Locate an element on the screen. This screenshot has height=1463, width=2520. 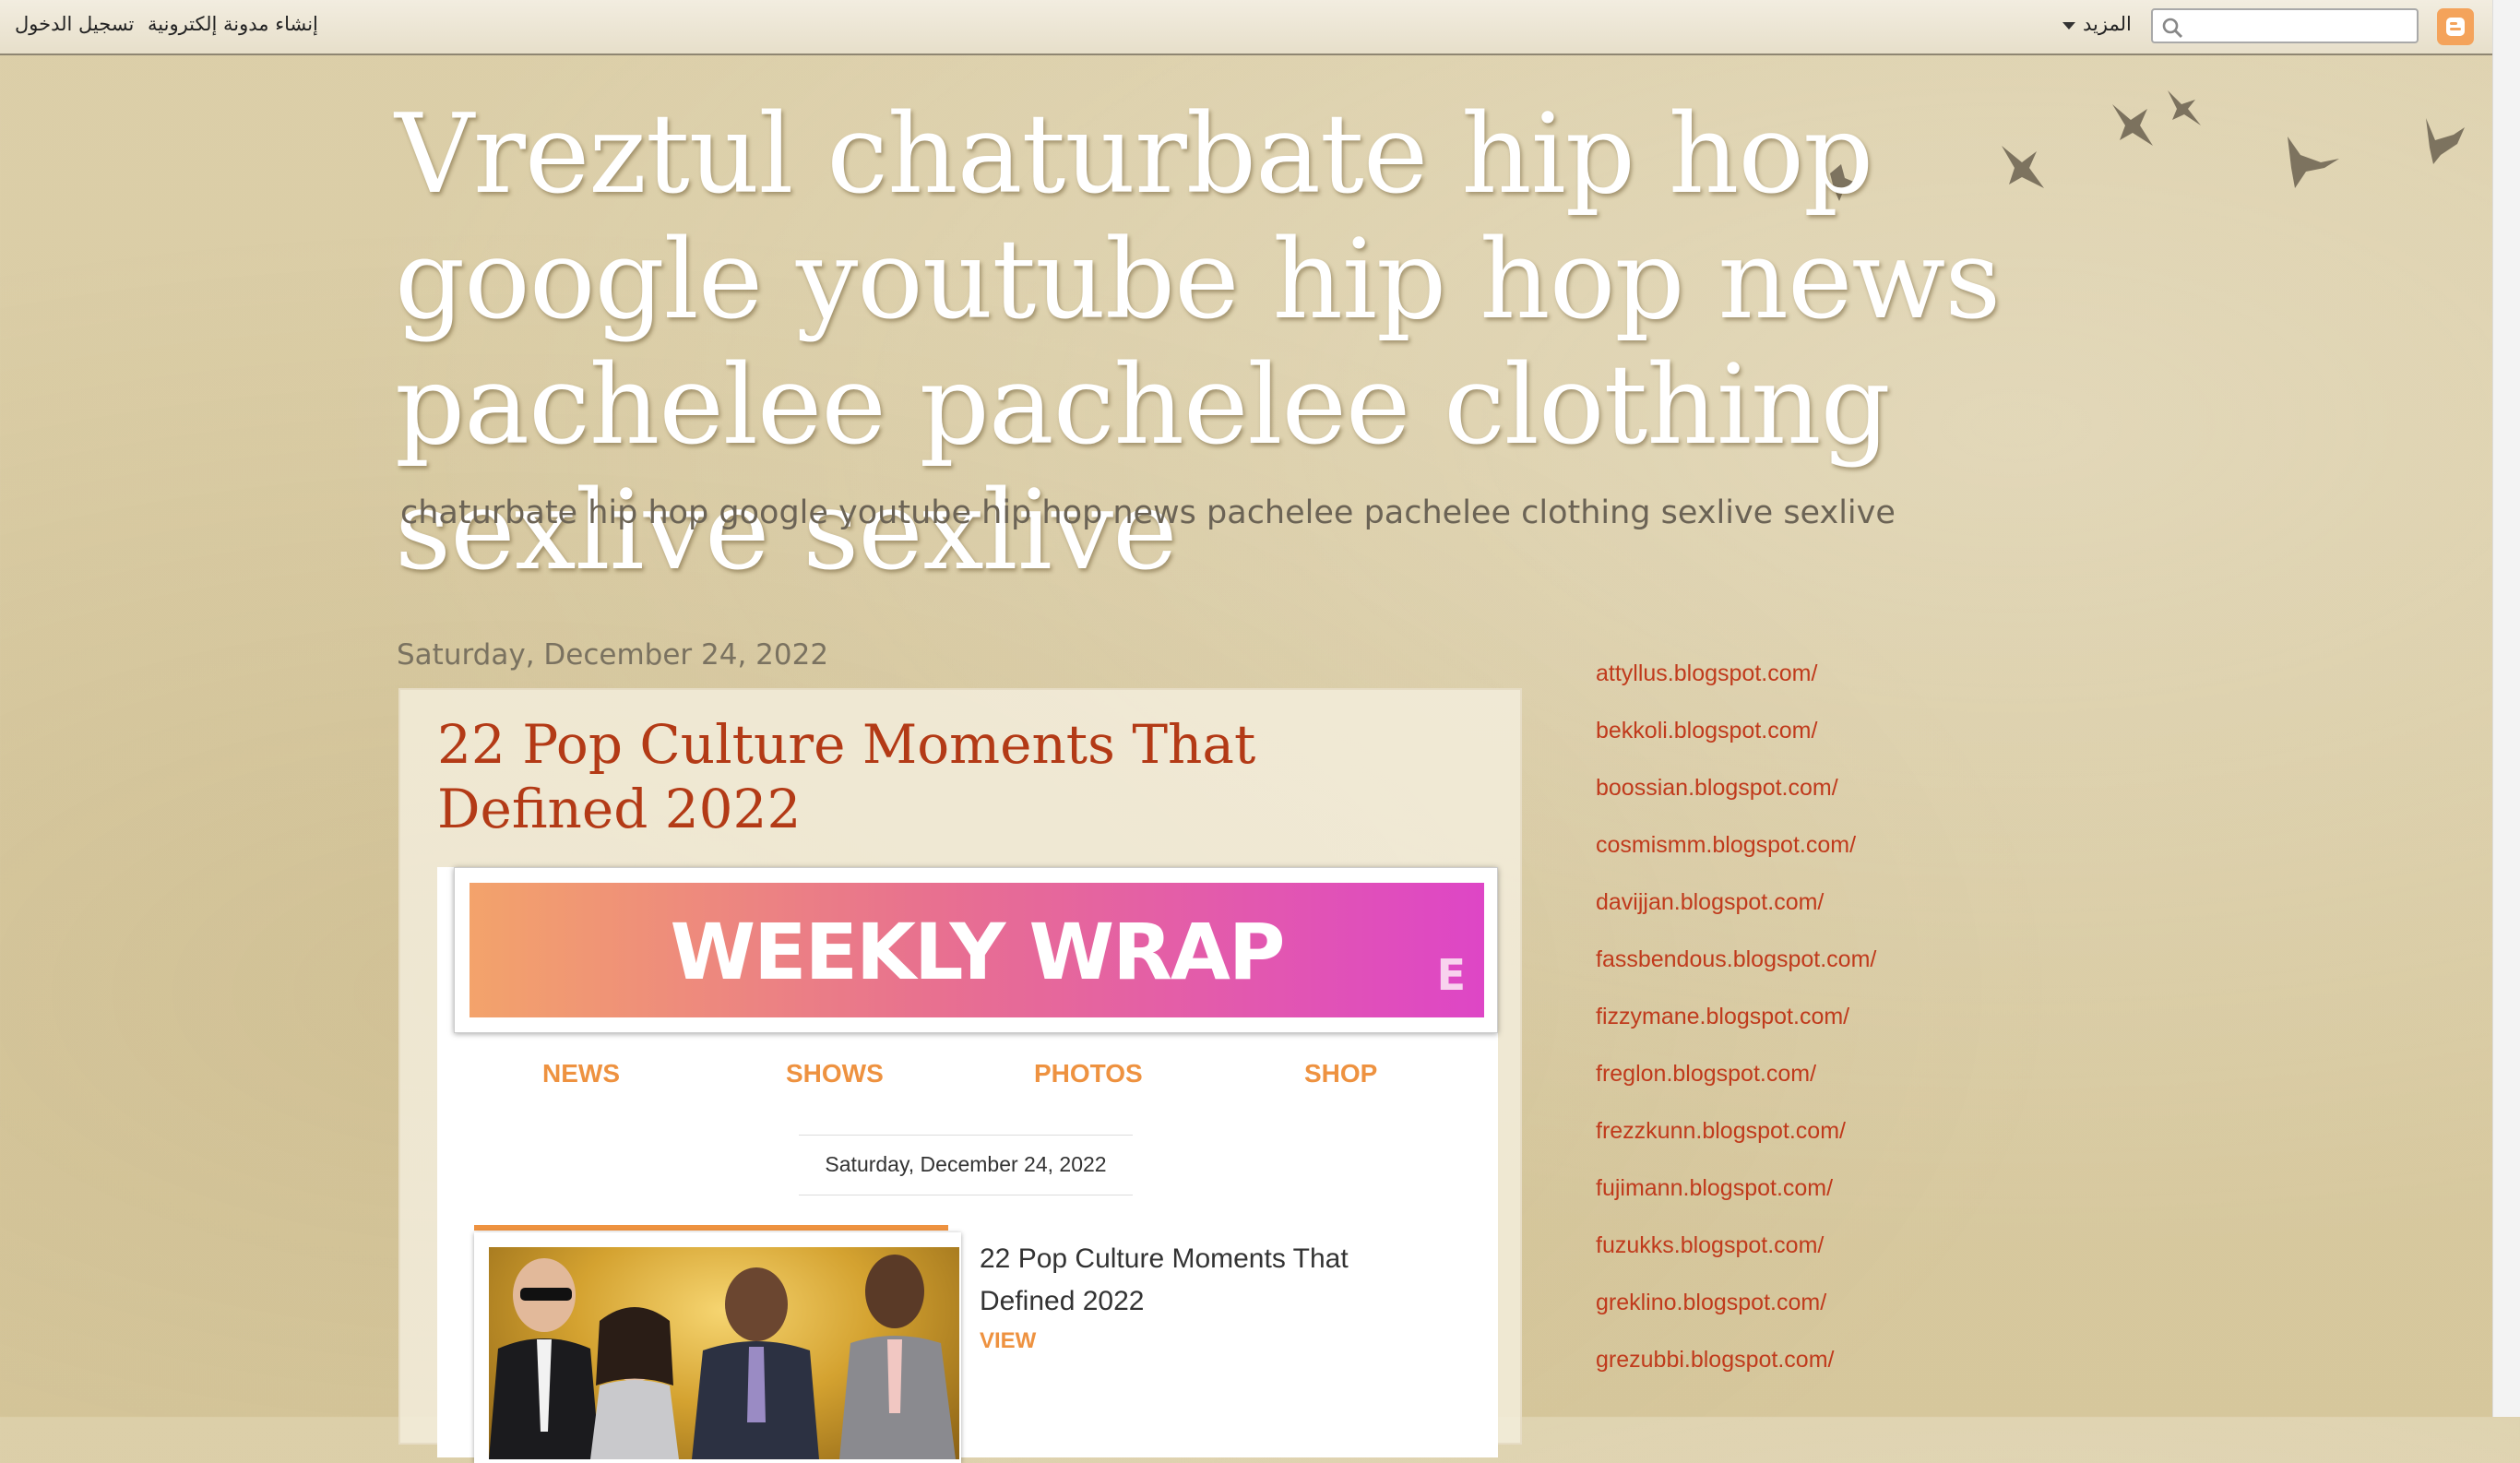
banner-title: WEEKLY WRAP is located at coordinates (978, 952).